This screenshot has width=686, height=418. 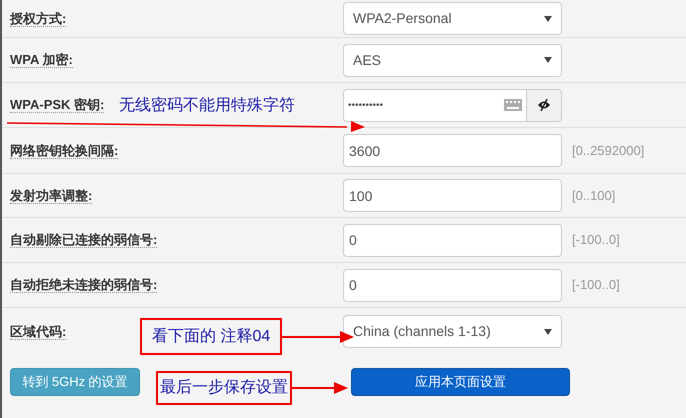 What do you see at coordinates (84, 240) in the screenshot?
I see `field-label: 自动剔除已连接的弱信号:` at bounding box center [84, 240].